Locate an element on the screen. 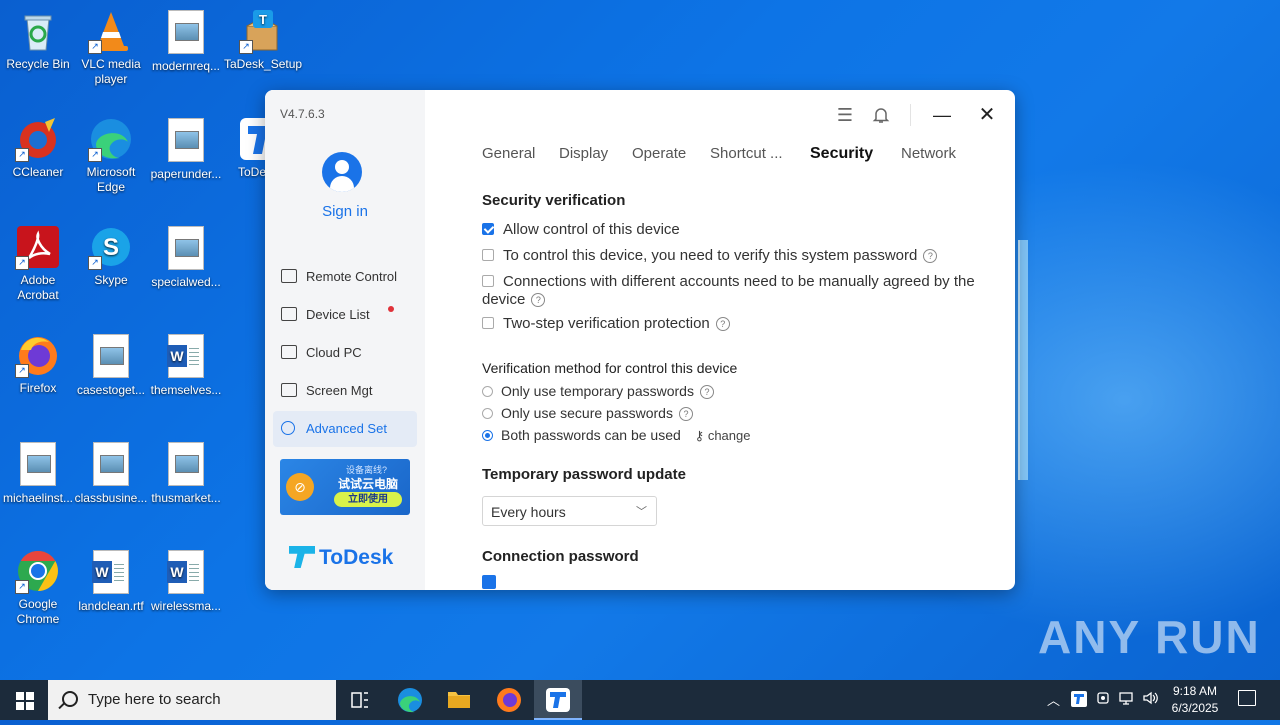 This screenshot has height=725, width=1280. installer-box-icon: T ↗ is located at coordinates (262, 31).